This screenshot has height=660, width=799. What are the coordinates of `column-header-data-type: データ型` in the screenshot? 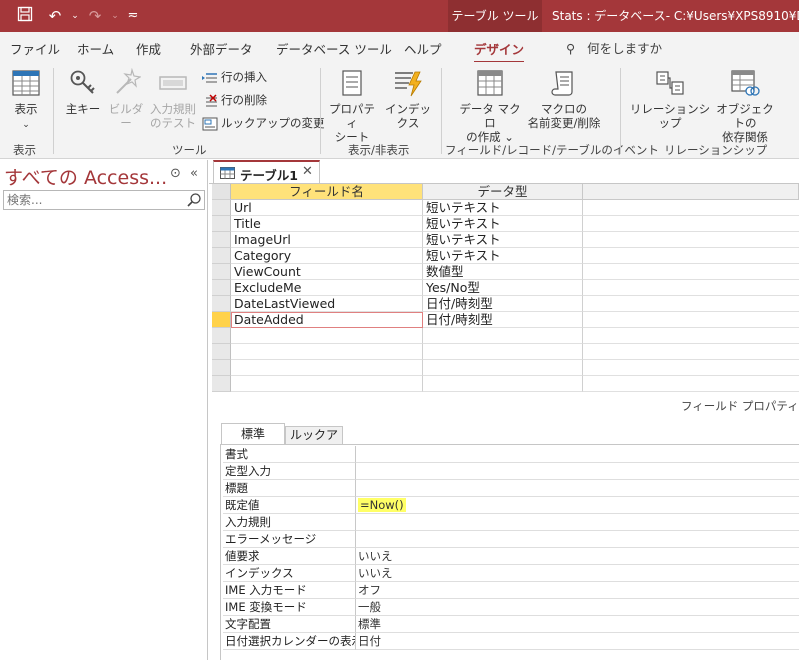 It's located at (503, 192).